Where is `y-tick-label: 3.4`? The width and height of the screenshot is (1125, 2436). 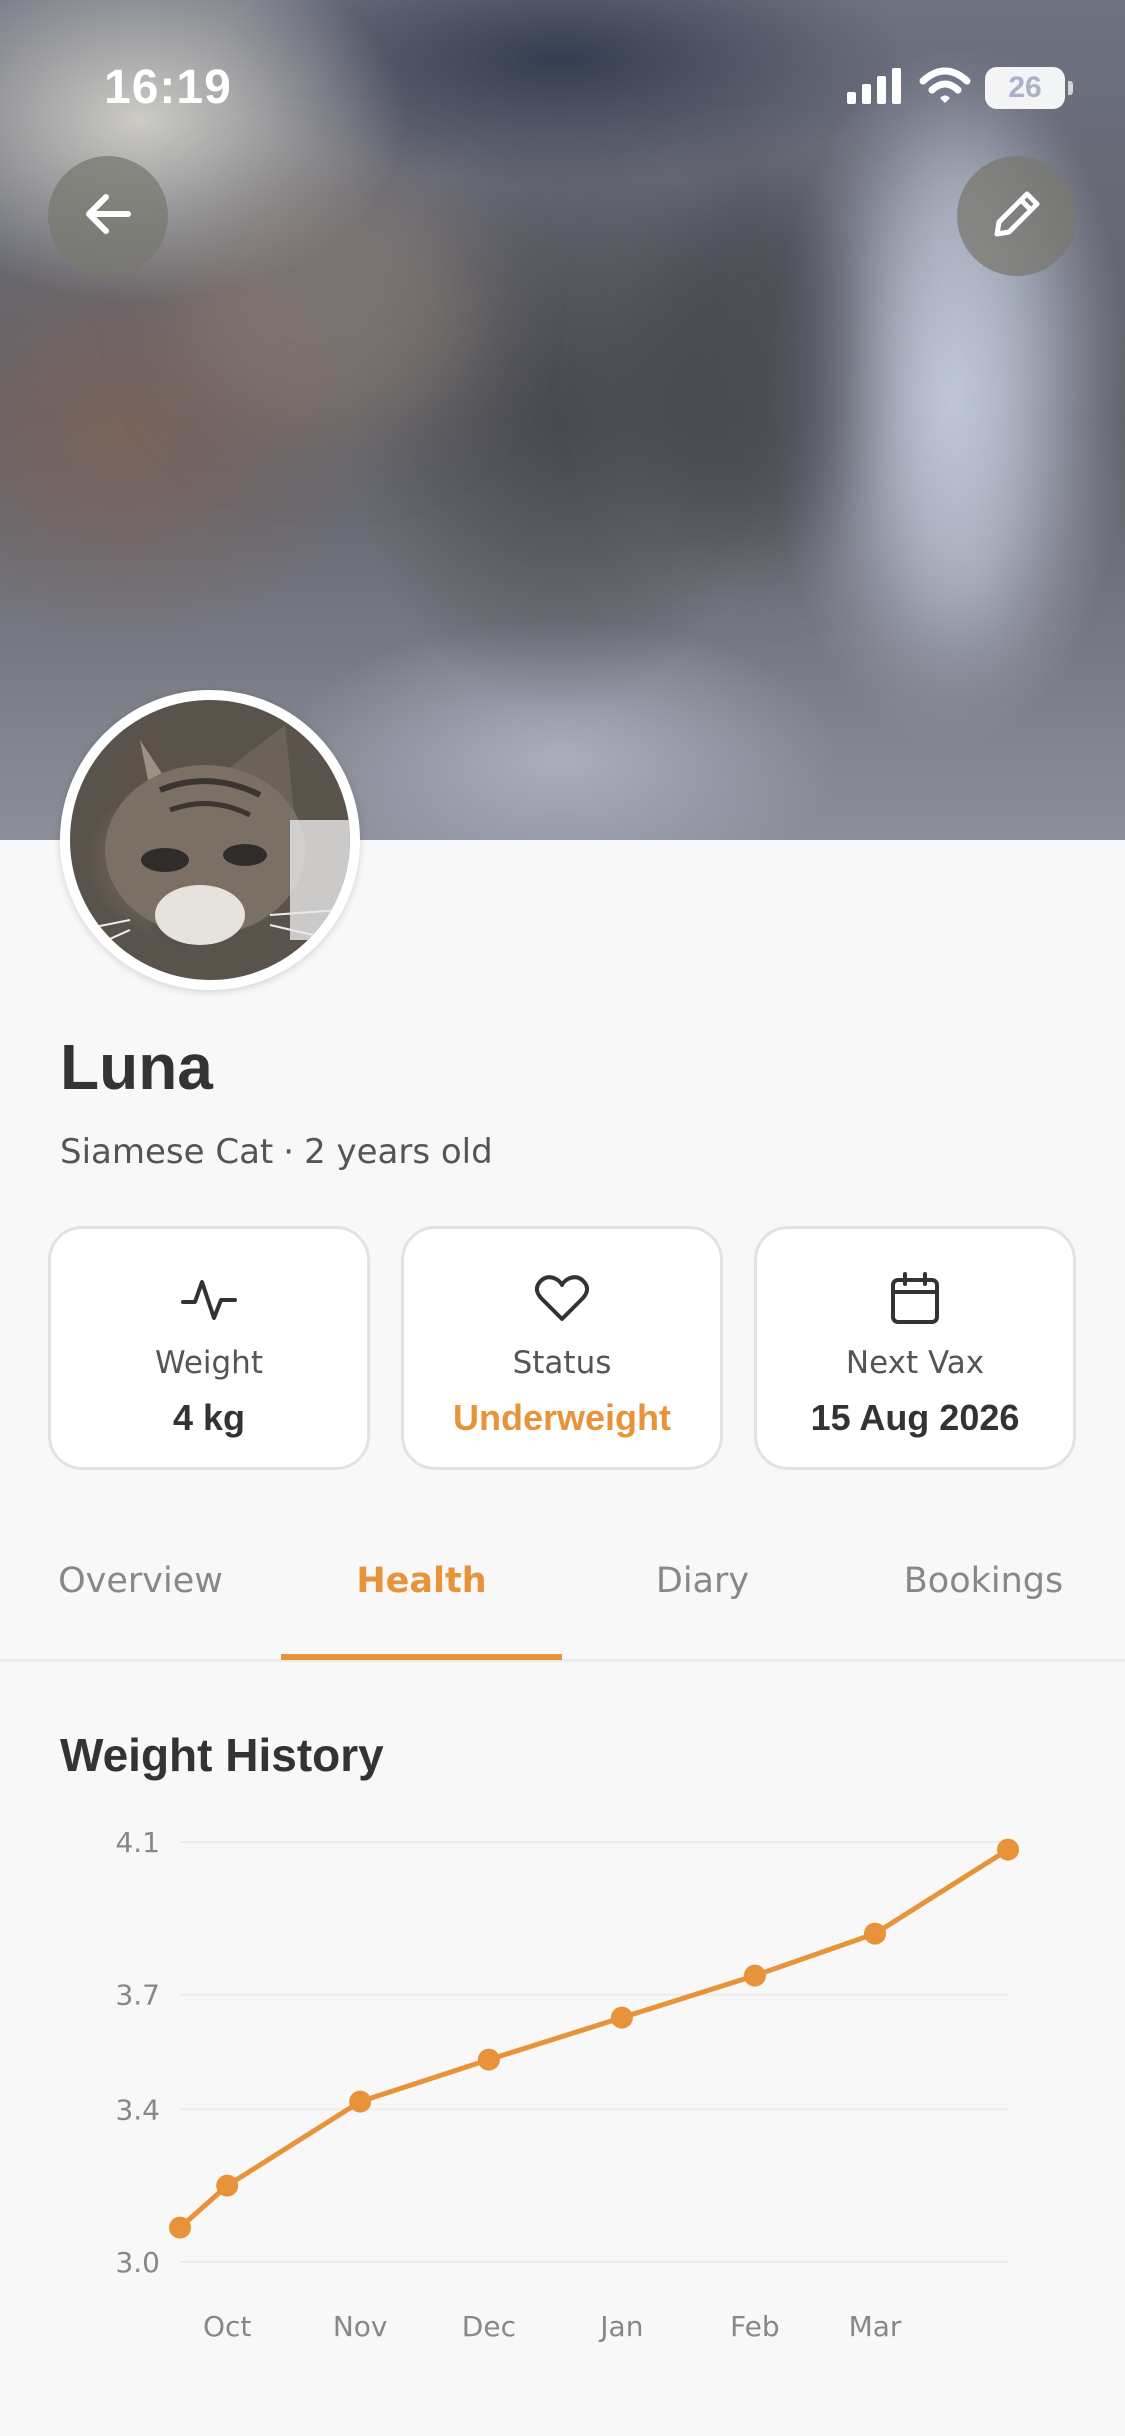 y-tick-label: 3.4 is located at coordinates (137, 2109).